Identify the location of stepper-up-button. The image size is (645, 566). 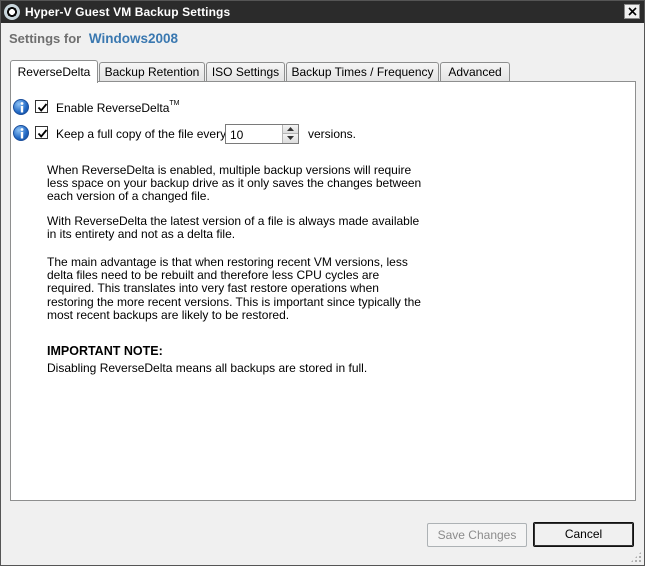
(290, 129).